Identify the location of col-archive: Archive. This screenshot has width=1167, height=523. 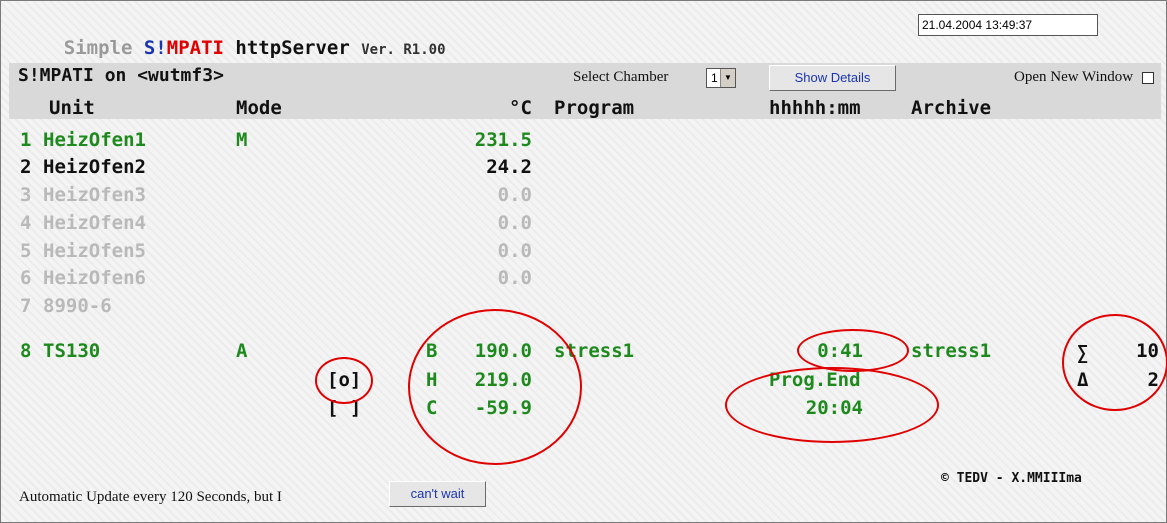
(951, 108).